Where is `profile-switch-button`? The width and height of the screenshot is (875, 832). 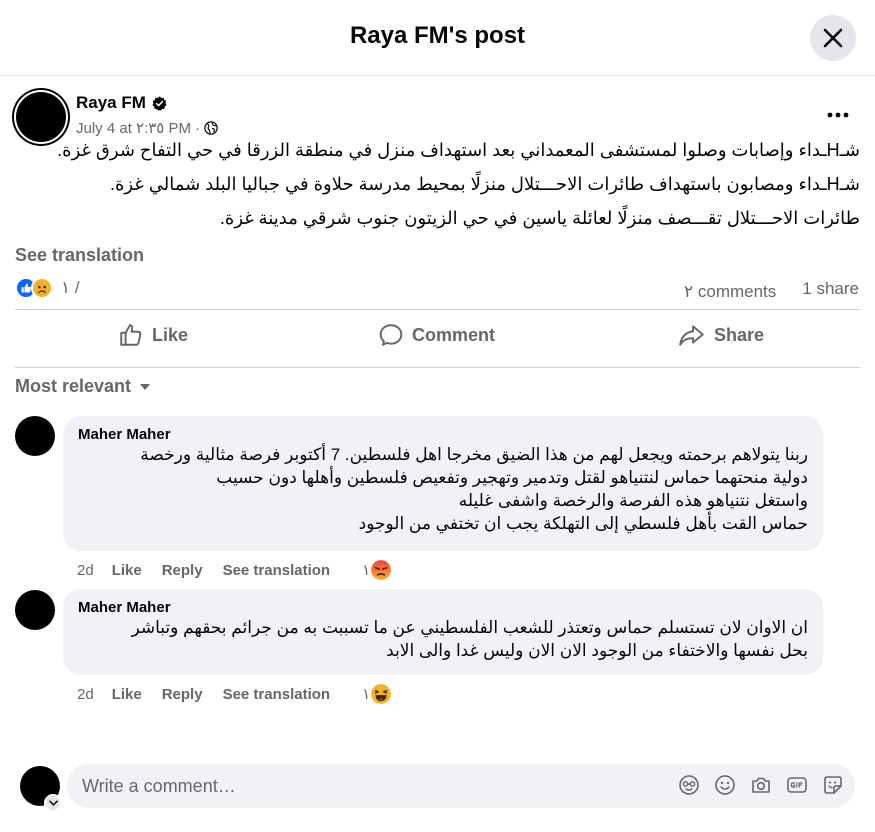 profile-switch-button is located at coordinates (53, 803).